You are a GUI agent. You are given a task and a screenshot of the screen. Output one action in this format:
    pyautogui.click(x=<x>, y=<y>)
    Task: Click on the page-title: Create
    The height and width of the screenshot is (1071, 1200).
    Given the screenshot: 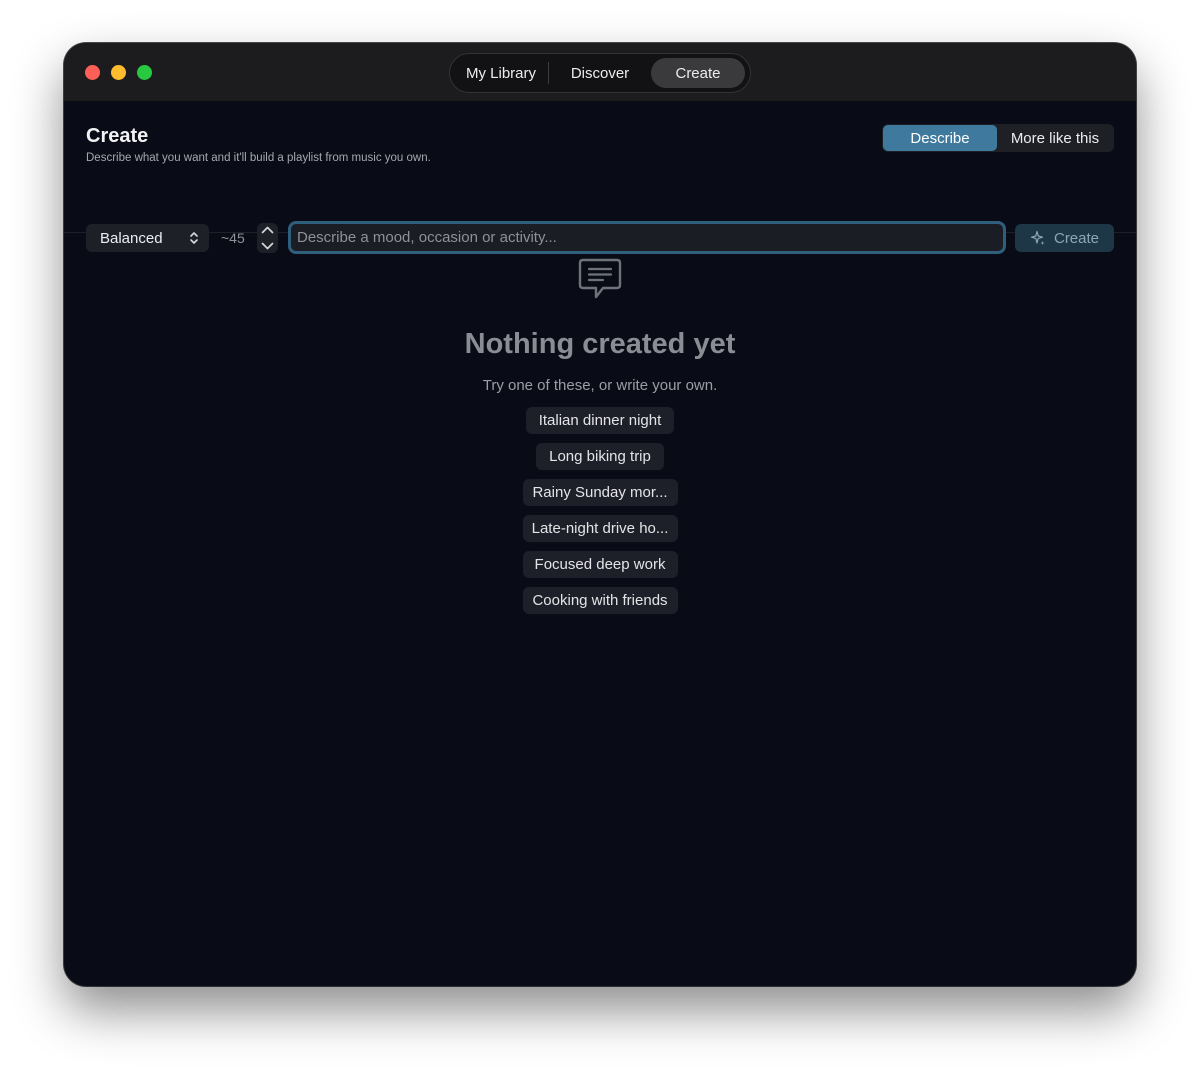 What is the action you would take?
    pyautogui.click(x=117, y=136)
    